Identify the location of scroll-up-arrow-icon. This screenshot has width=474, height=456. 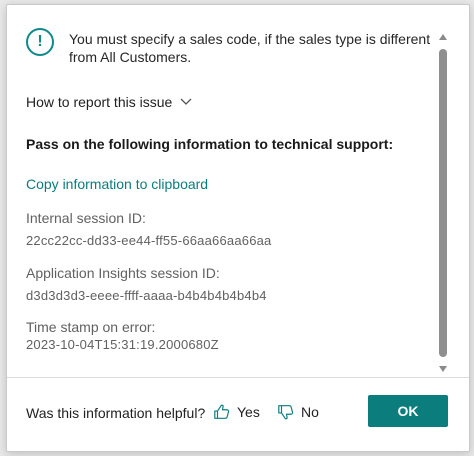
(443, 37).